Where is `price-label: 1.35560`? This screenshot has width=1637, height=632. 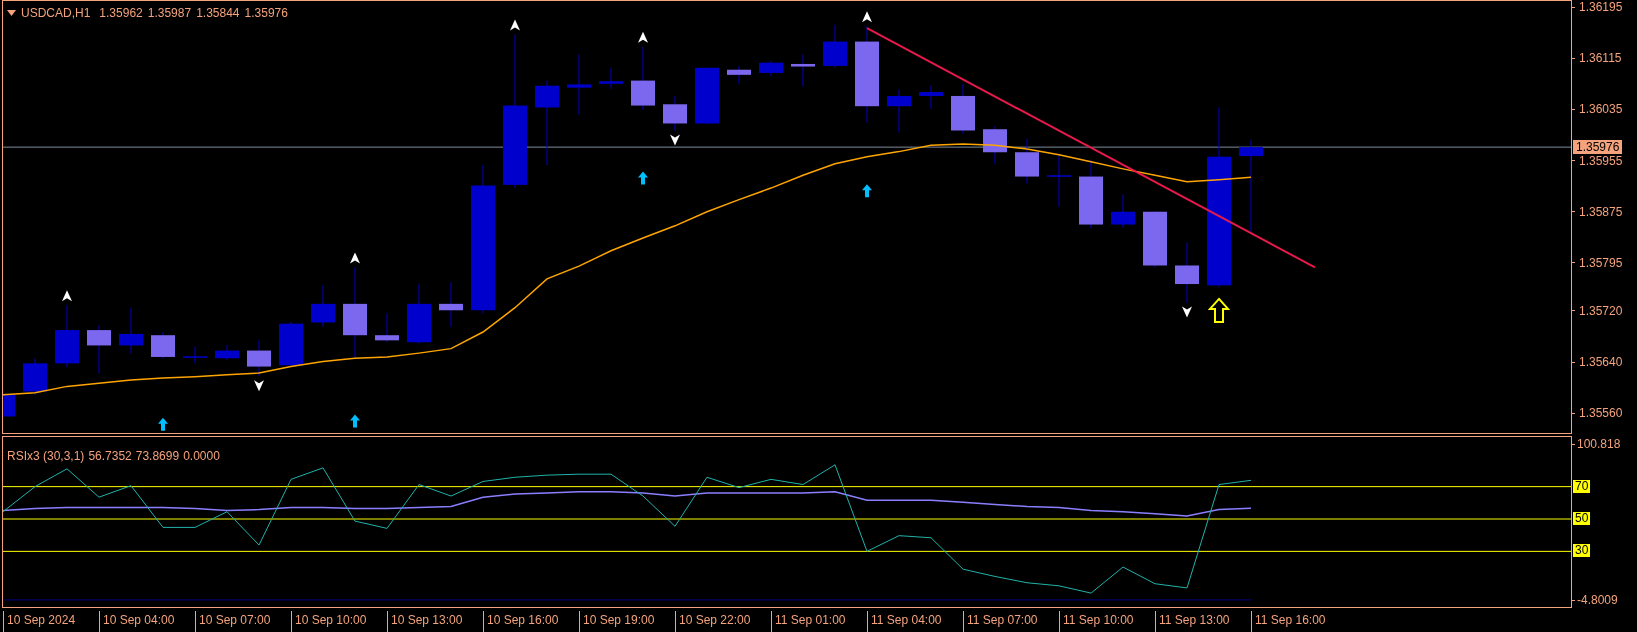
price-label: 1.35560 is located at coordinates (1601, 413).